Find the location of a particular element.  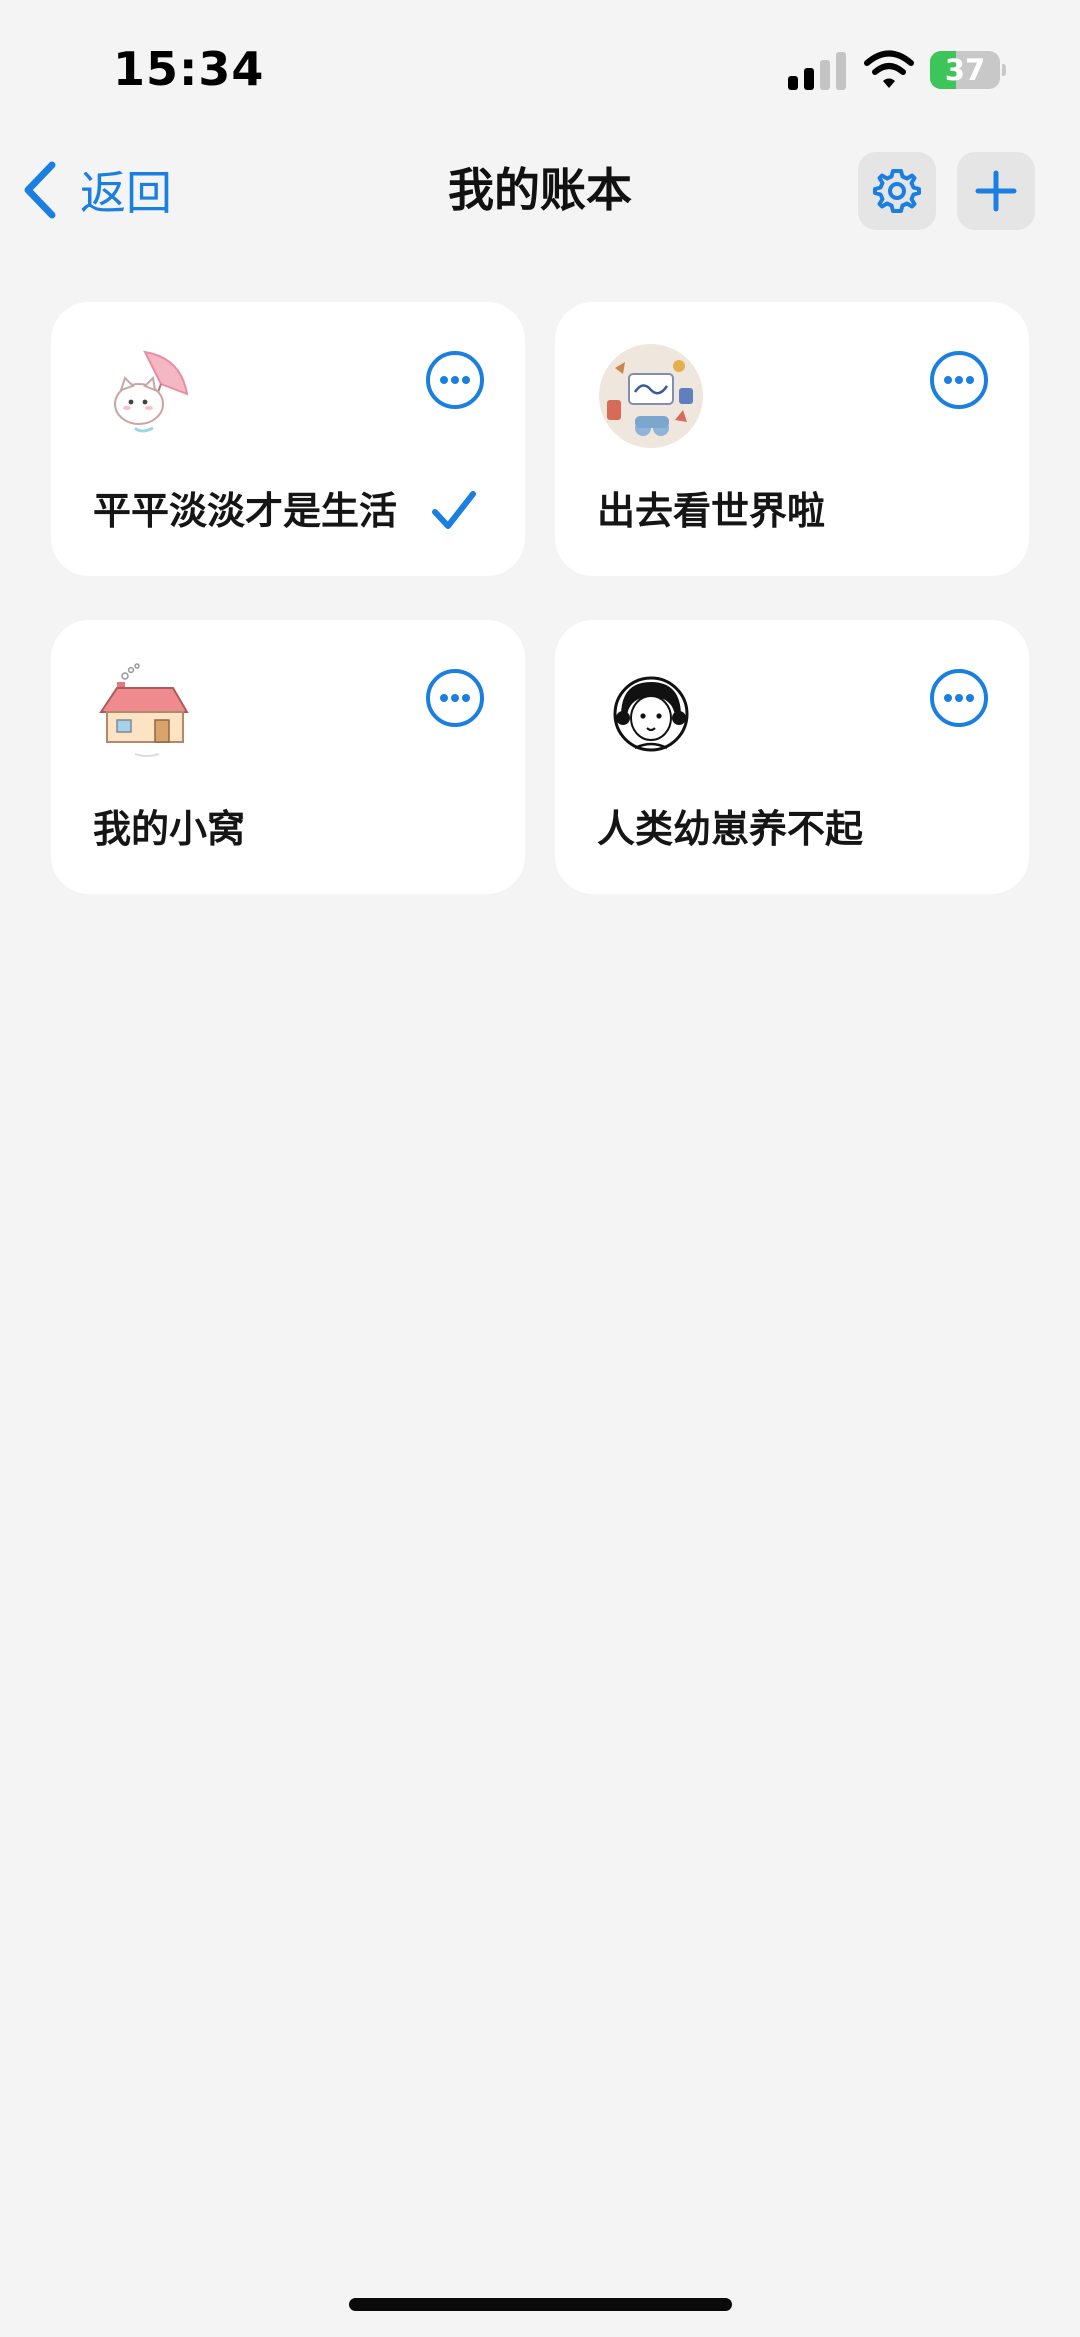

travel-cover is located at coordinates (651, 396).